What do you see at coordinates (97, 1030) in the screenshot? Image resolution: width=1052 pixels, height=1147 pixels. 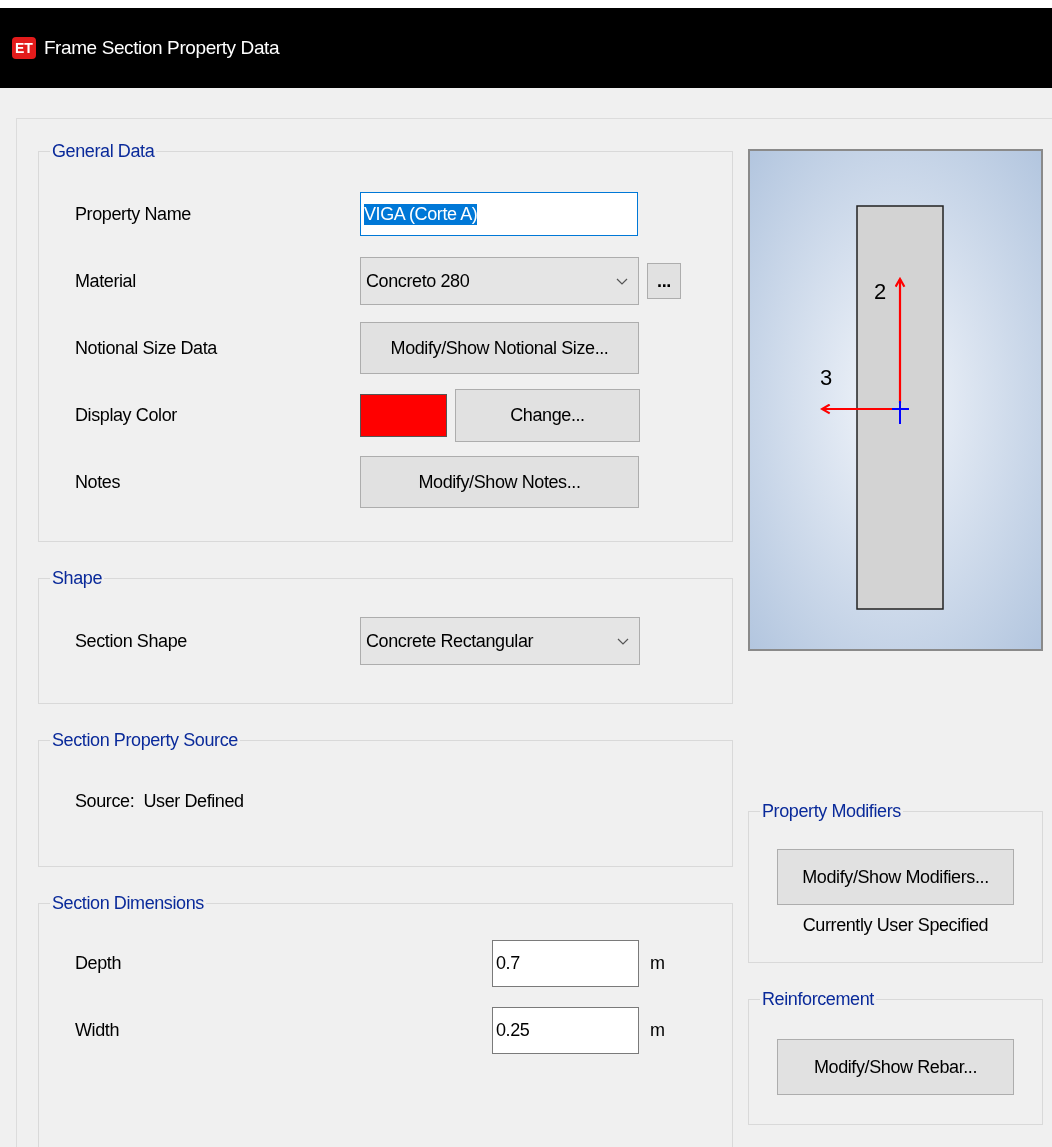 I see `field-label: Width` at bounding box center [97, 1030].